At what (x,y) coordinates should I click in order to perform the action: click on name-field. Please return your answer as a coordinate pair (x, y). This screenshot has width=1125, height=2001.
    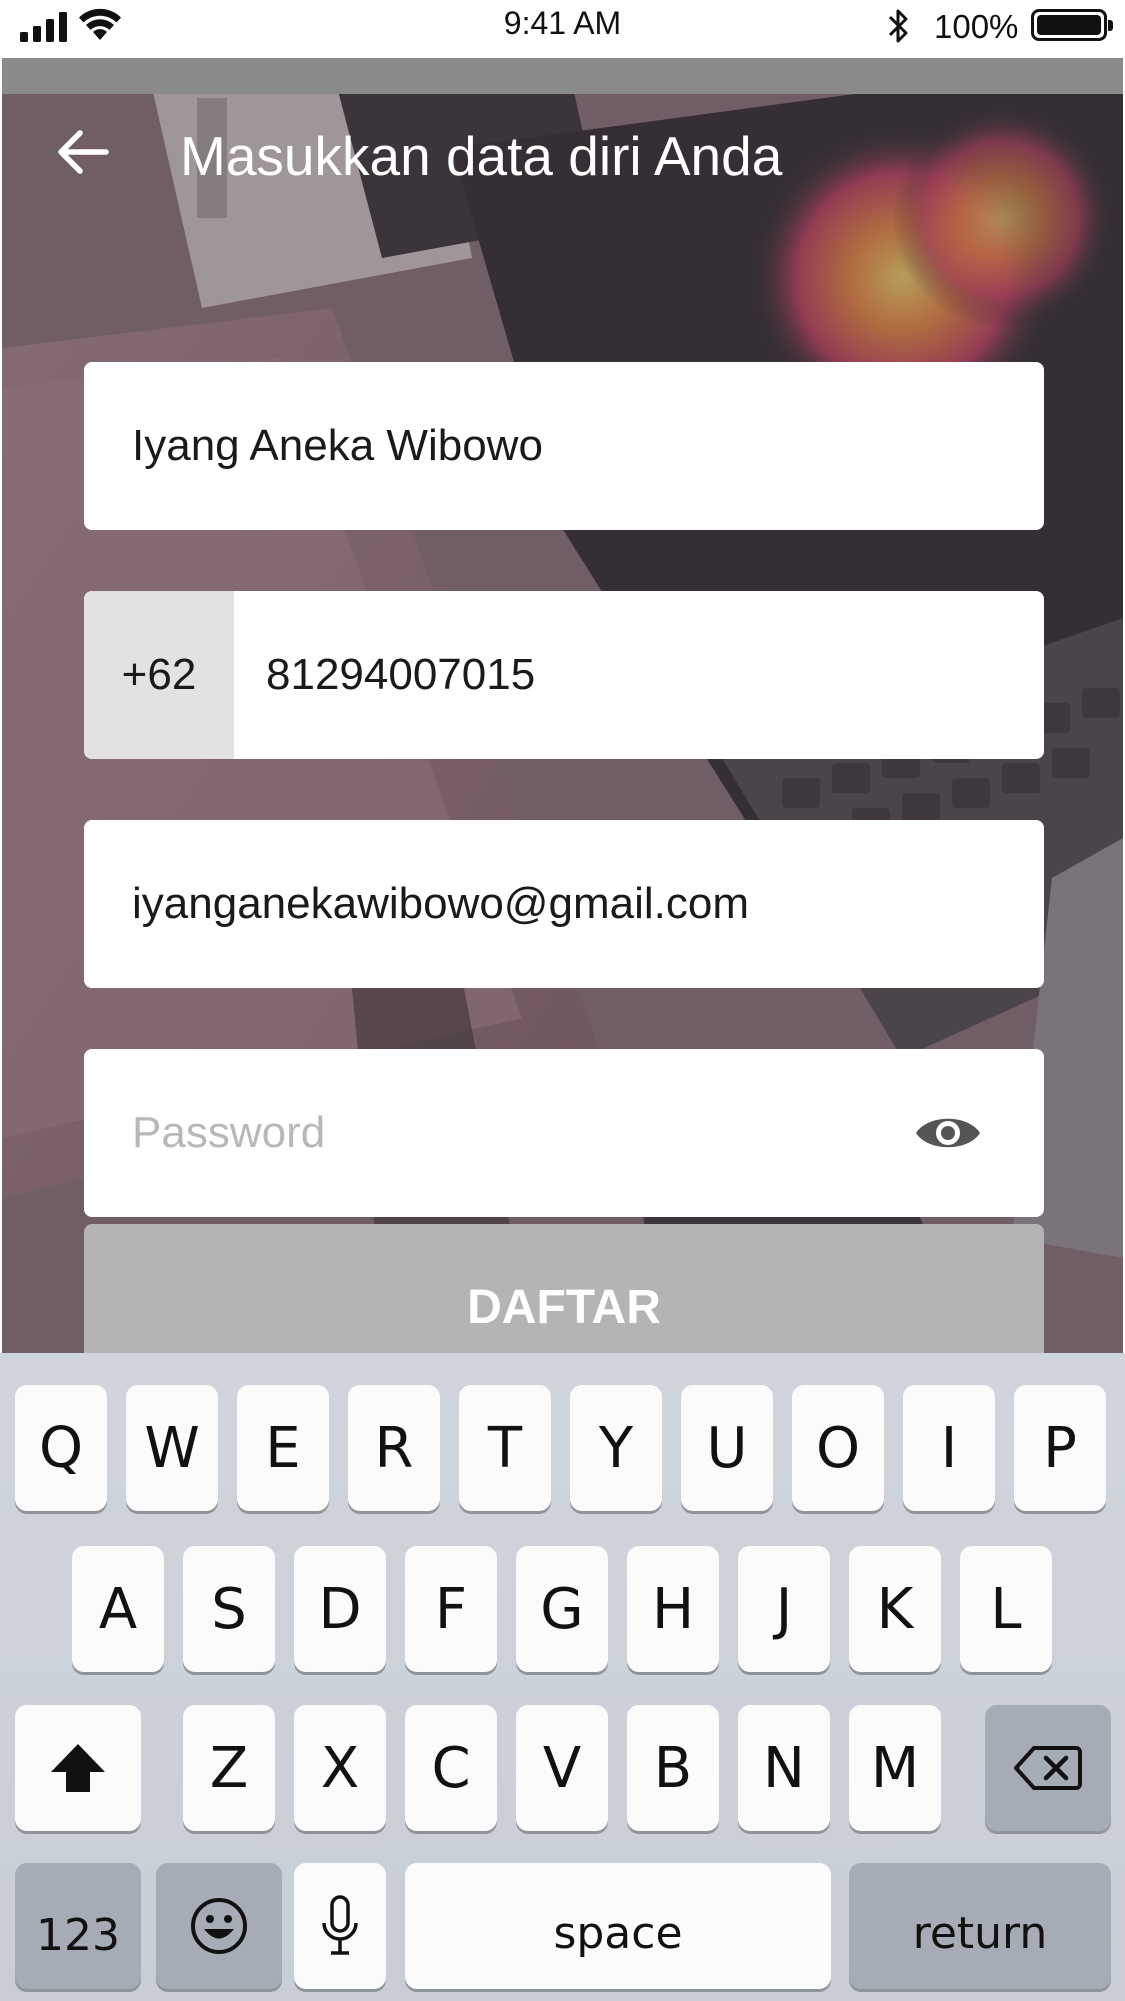
    Looking at the image, I should click on (564, 446).